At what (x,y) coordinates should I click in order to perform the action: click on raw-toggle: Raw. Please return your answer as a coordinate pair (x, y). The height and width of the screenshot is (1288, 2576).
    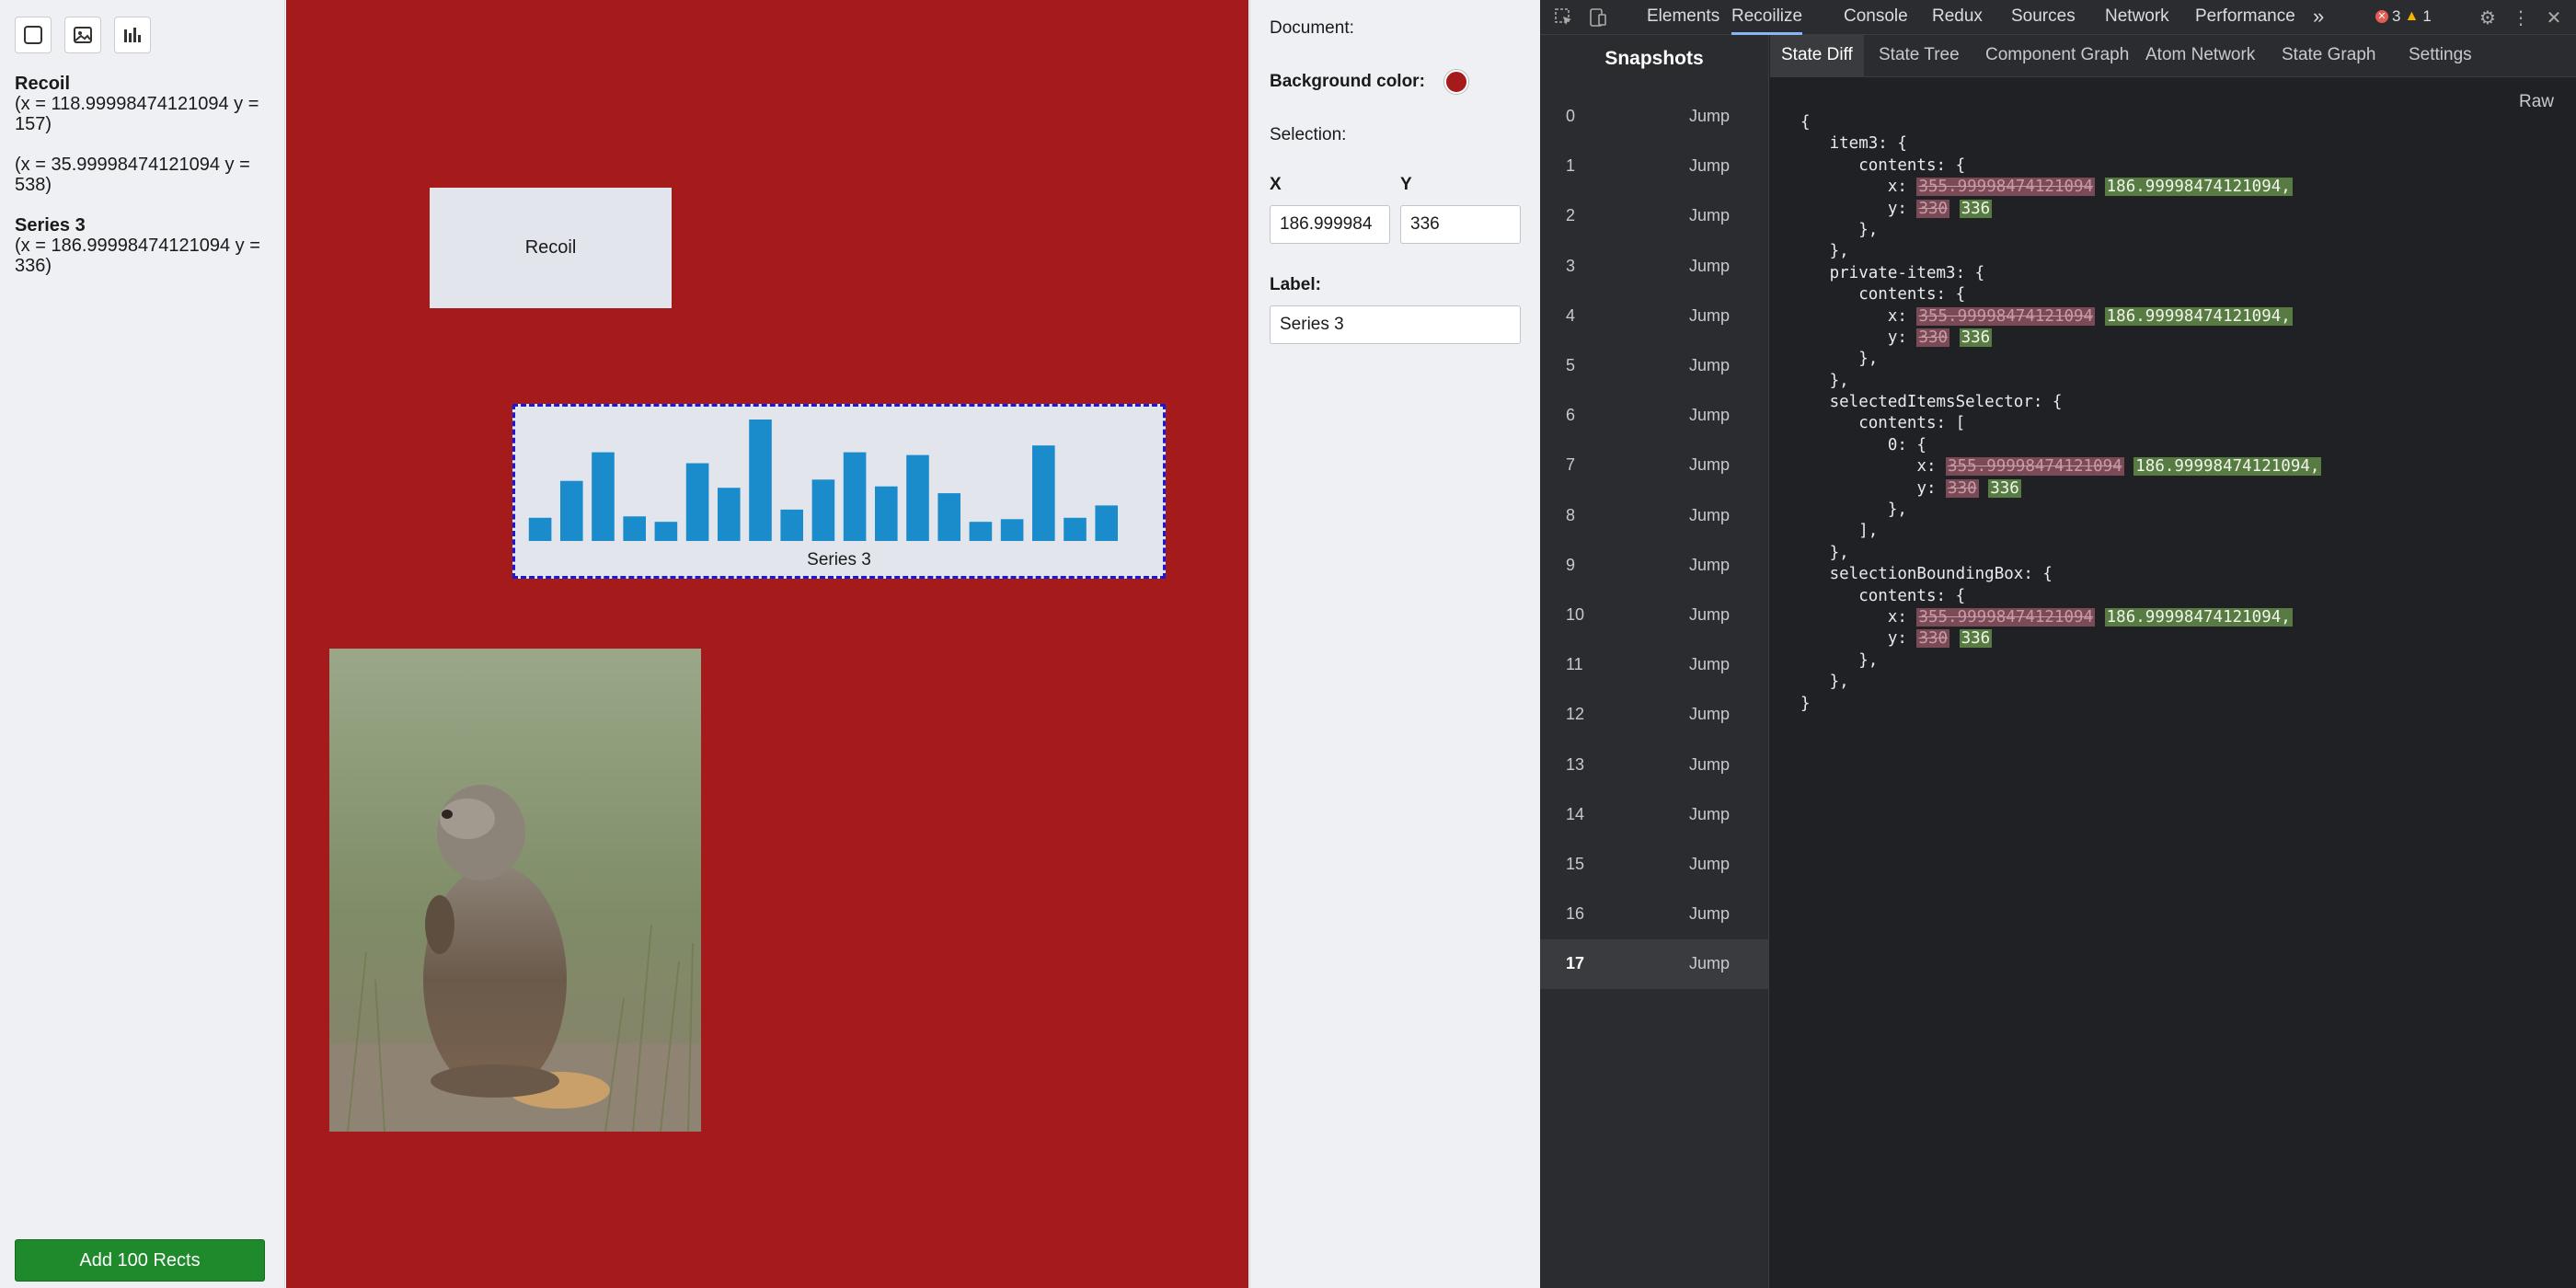
    Looking at the image, I should click on (2536, 102).